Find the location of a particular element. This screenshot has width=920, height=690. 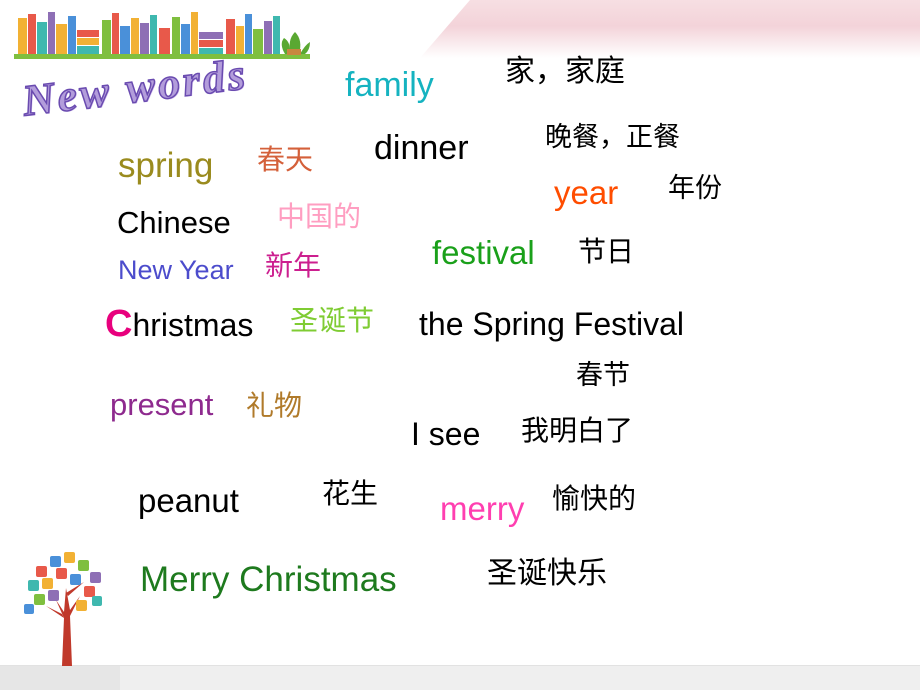

word-new-year-en: New Year is located at coordinates (176, 270).